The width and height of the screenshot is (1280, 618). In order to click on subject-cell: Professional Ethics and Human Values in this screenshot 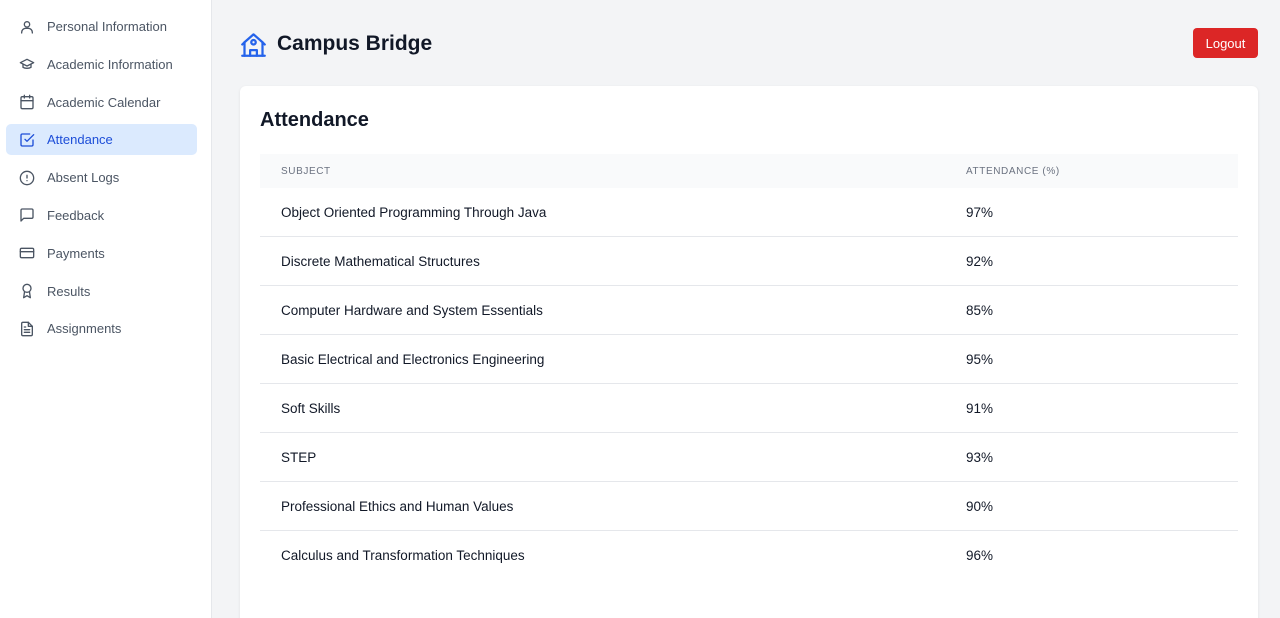, I will do `click(397, 506)`.